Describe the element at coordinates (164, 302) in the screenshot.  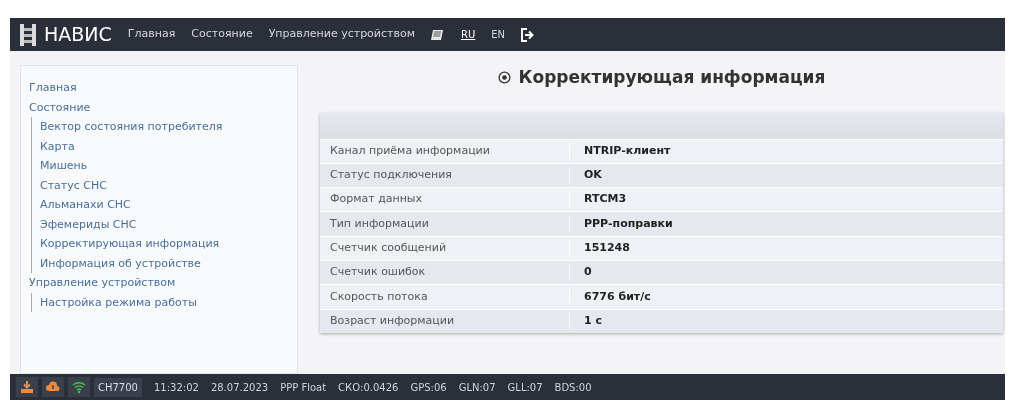
I see `sidebar-item: Настройка режима работы` at that location.